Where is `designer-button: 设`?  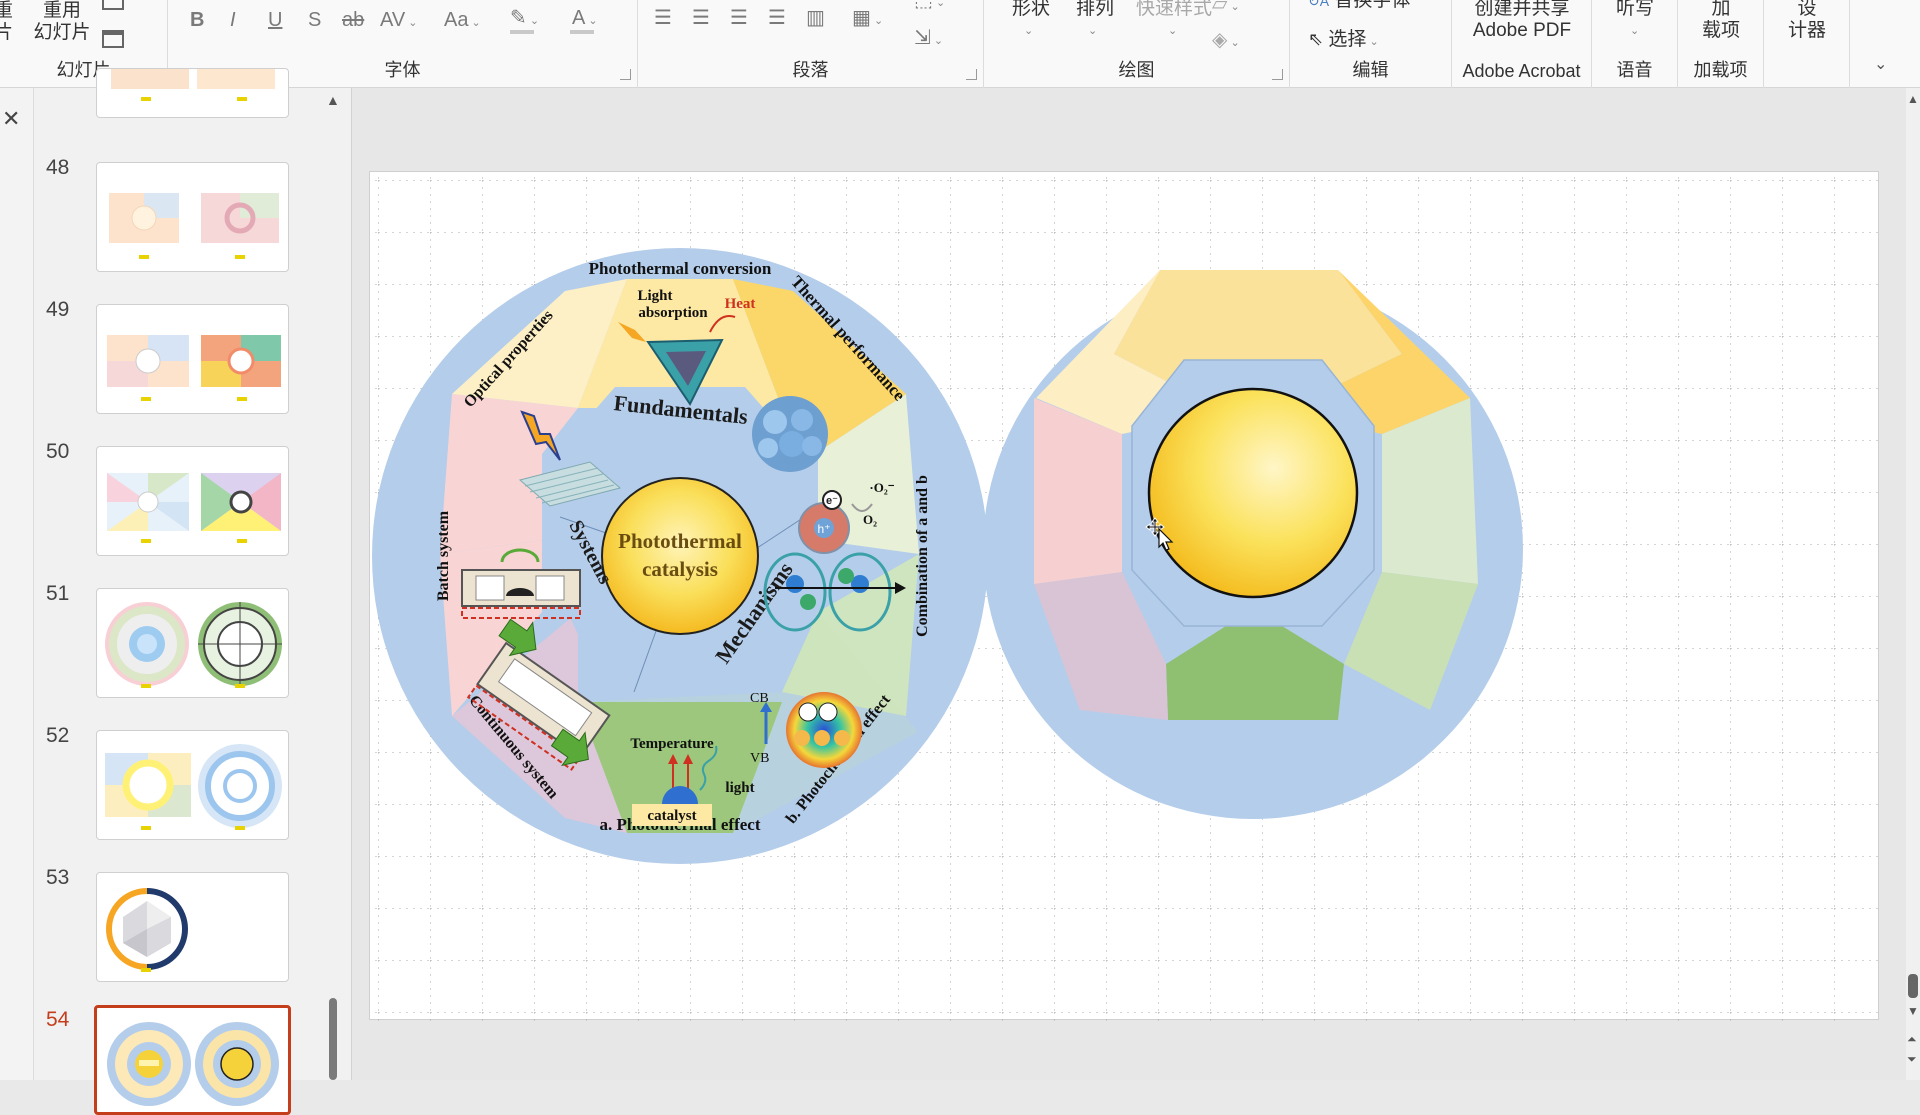
designer-button: 设 is located at coordinates (1807, 10).